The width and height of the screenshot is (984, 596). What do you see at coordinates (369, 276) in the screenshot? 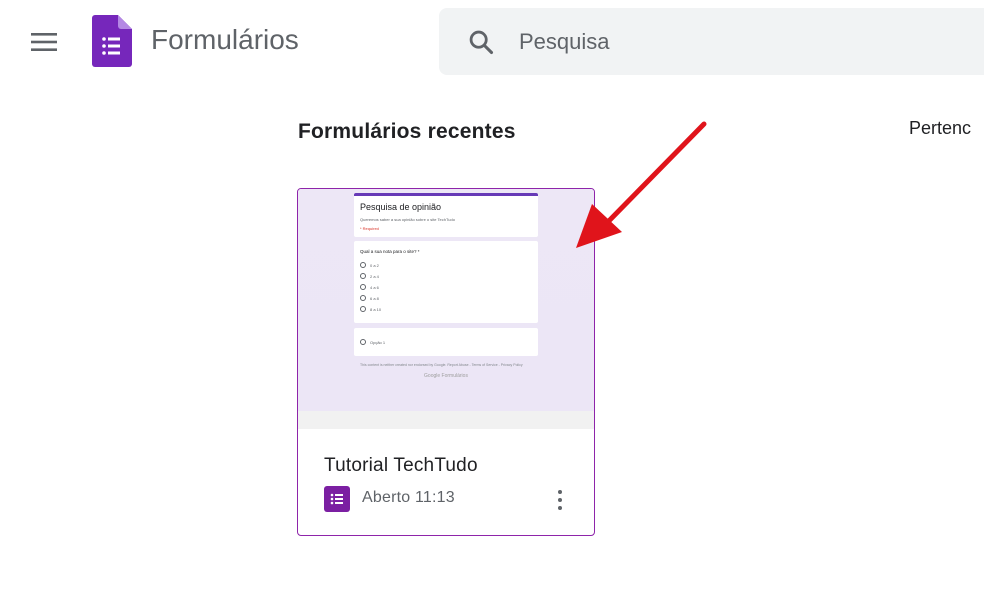
I see `preview-option: 2 a 4` at bounding box center [369, 276].